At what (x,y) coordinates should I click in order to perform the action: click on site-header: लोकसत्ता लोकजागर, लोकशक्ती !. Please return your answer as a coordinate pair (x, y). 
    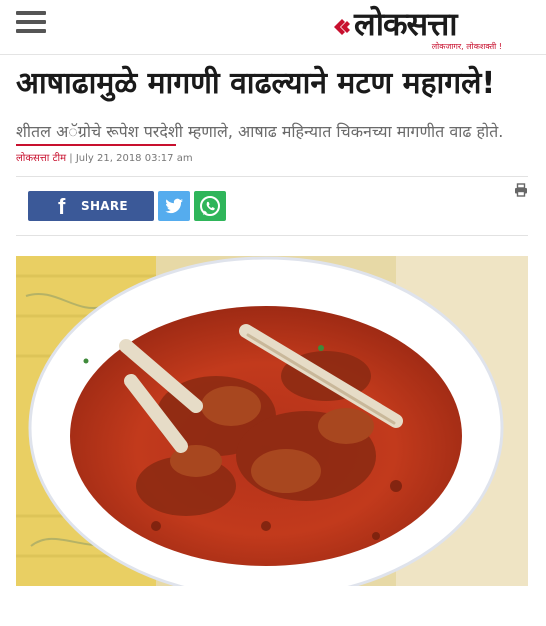
    Looking at the image, I should click on (273, 27).